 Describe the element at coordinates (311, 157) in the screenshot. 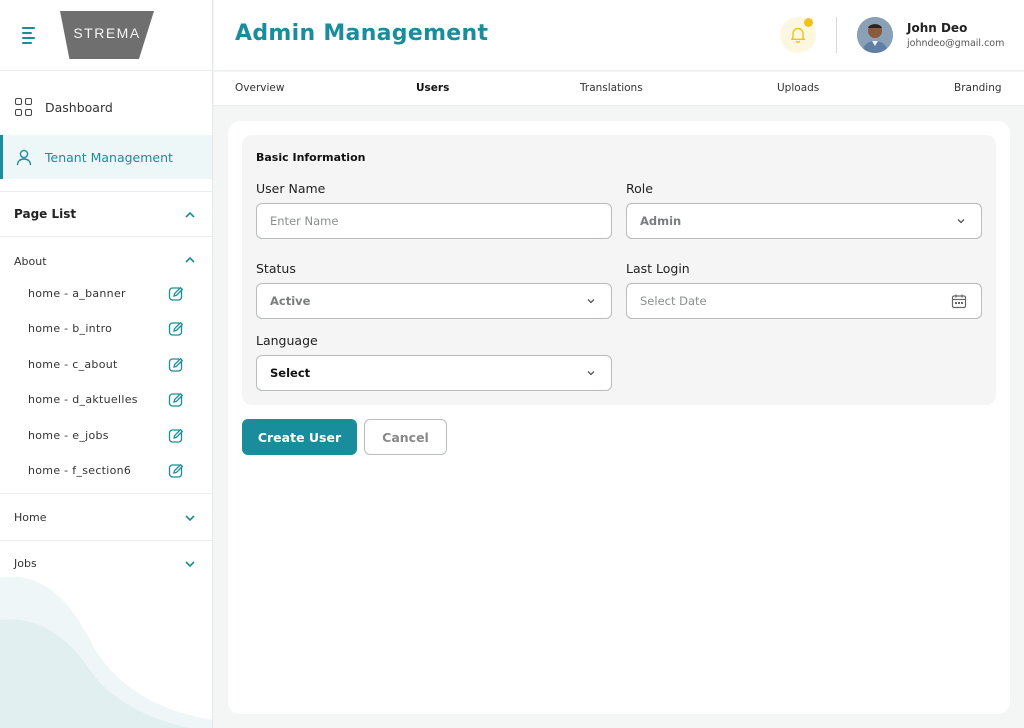

I see `section-title: Basic Information` at that location.